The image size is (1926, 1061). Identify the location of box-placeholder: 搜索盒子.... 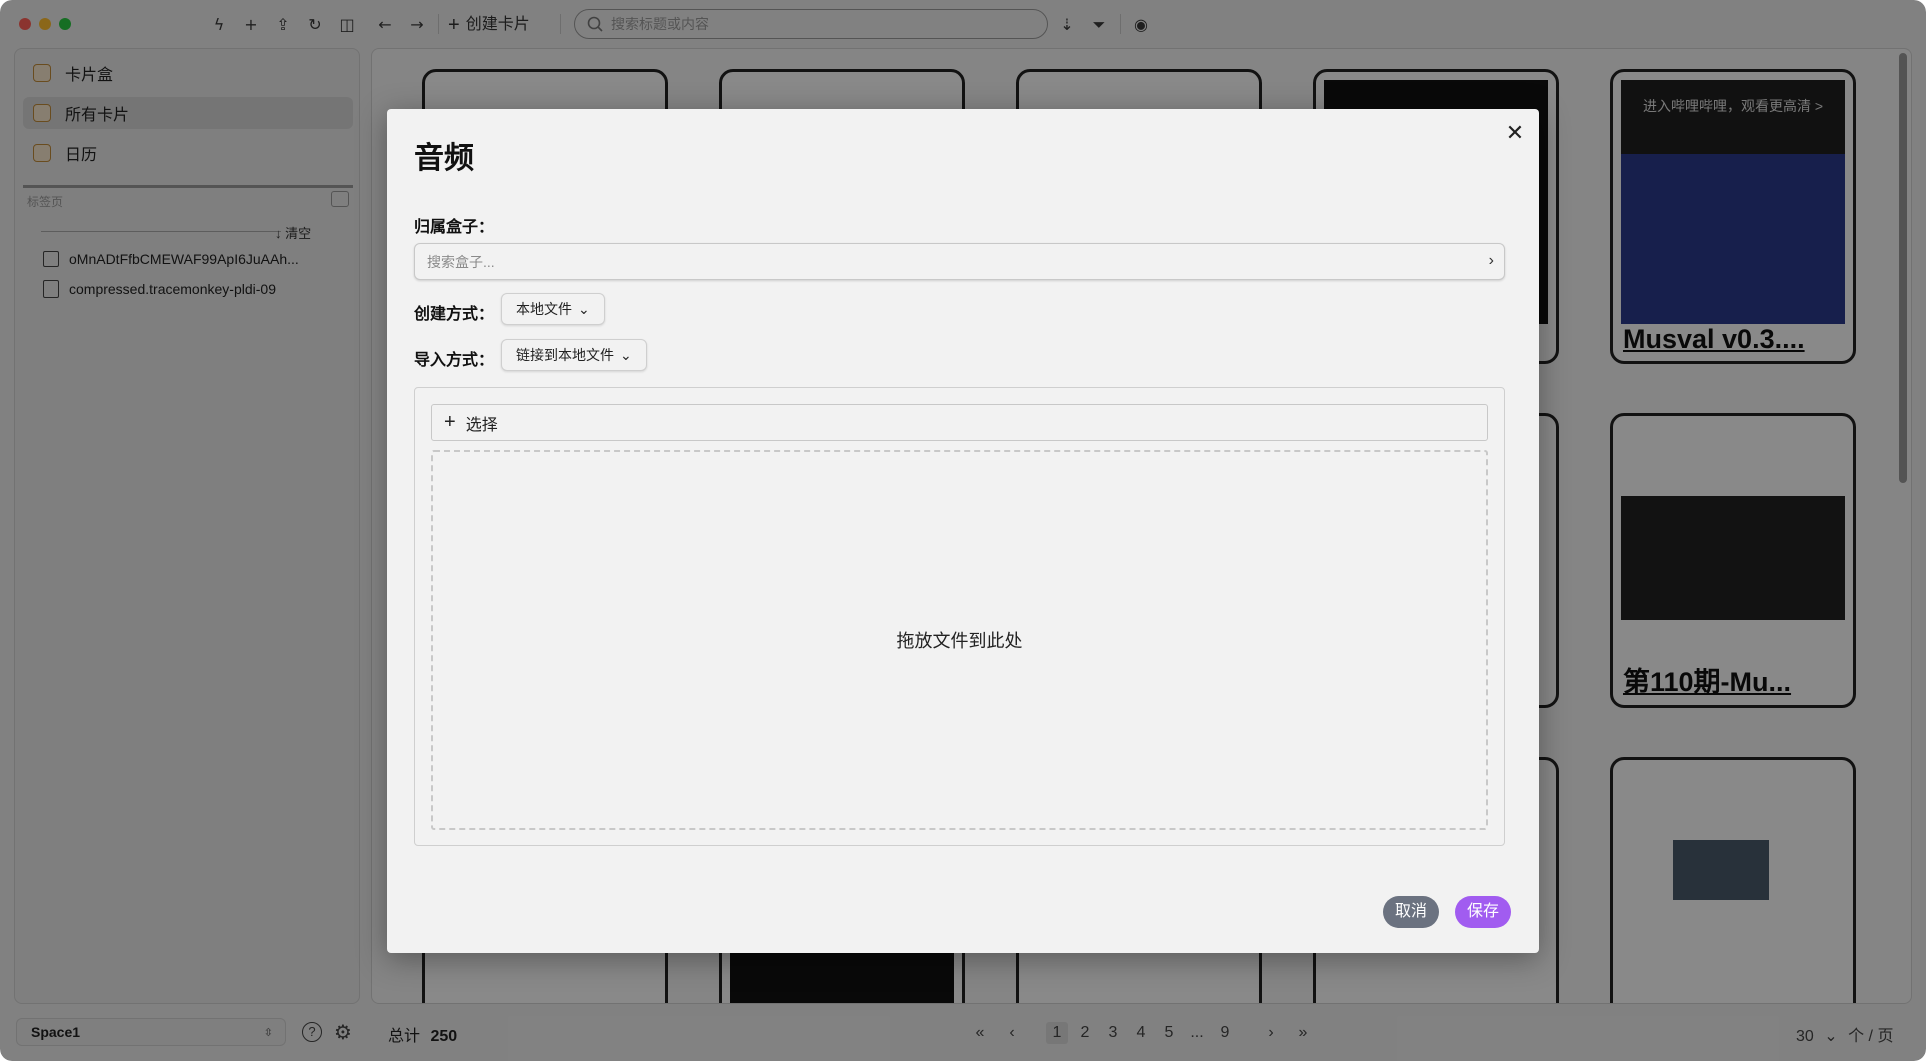
(461, 261).